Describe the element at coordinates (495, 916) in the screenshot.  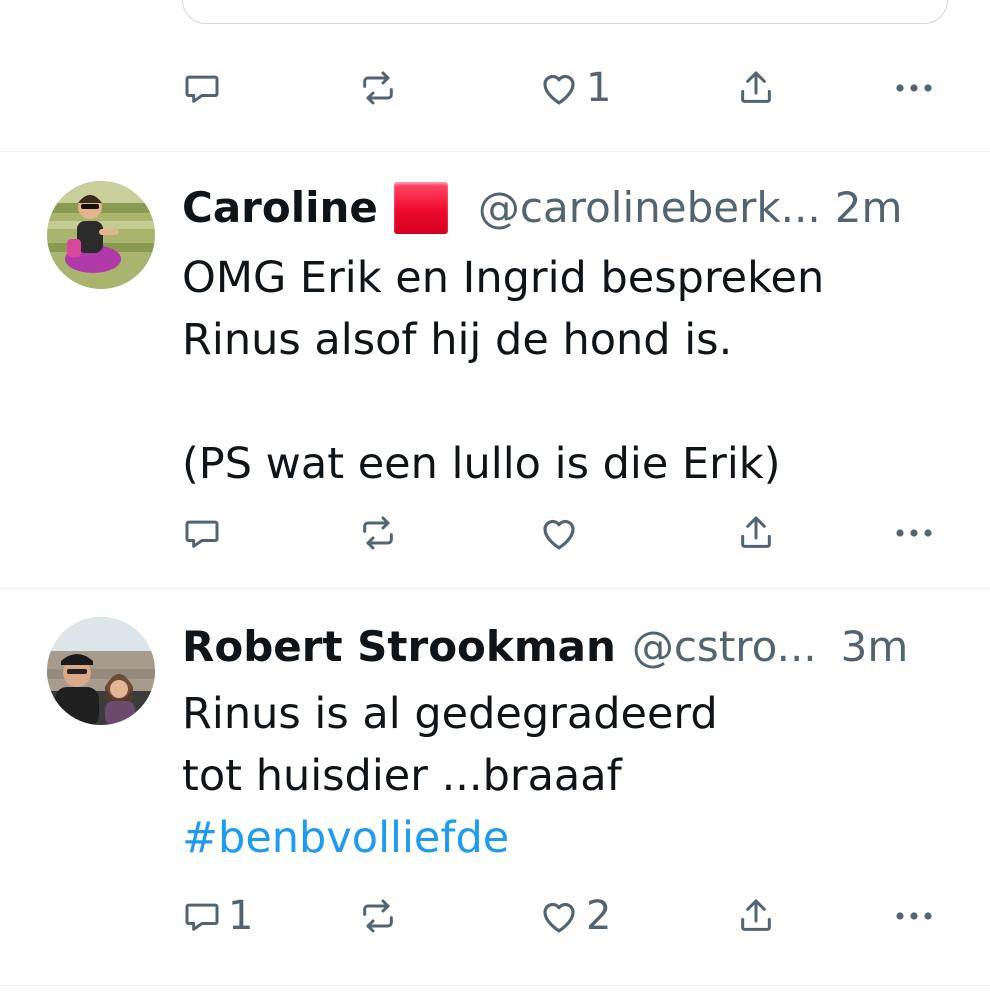
I see `tweet-actions: 1 2` at that location.